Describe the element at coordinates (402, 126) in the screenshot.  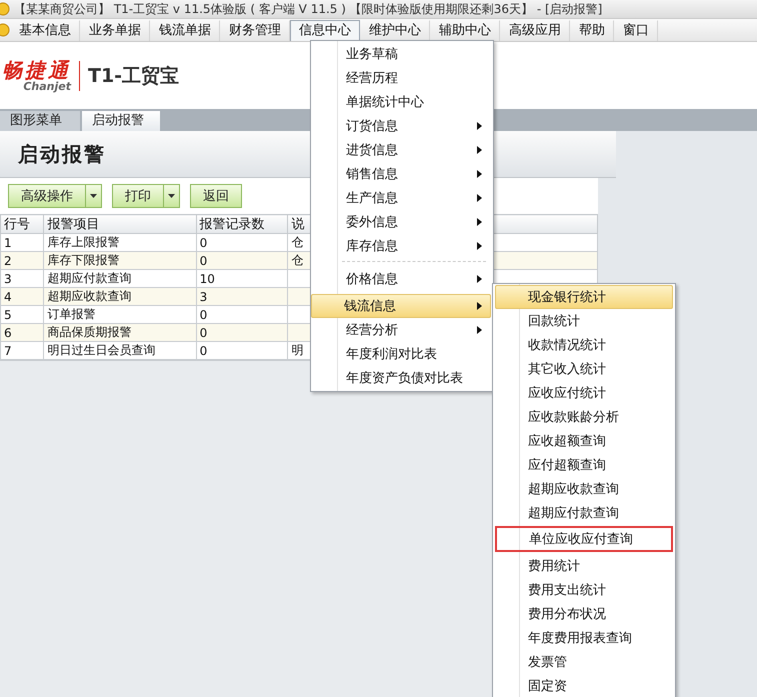
I see `menu-option: 订货信息` at that location.